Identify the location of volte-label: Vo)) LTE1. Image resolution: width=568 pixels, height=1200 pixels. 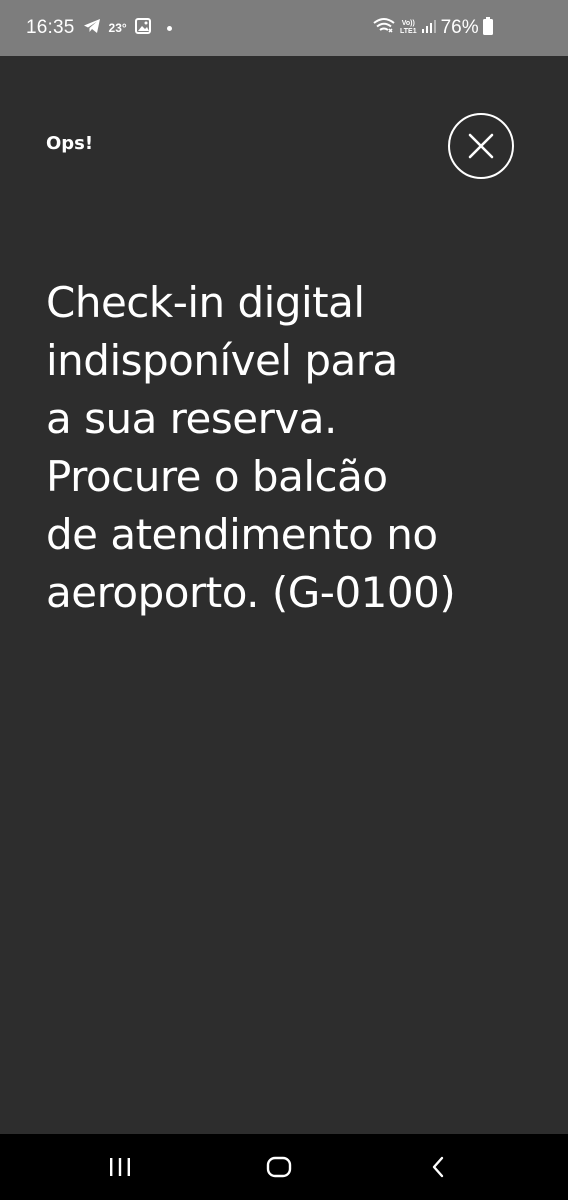
(408, 28).